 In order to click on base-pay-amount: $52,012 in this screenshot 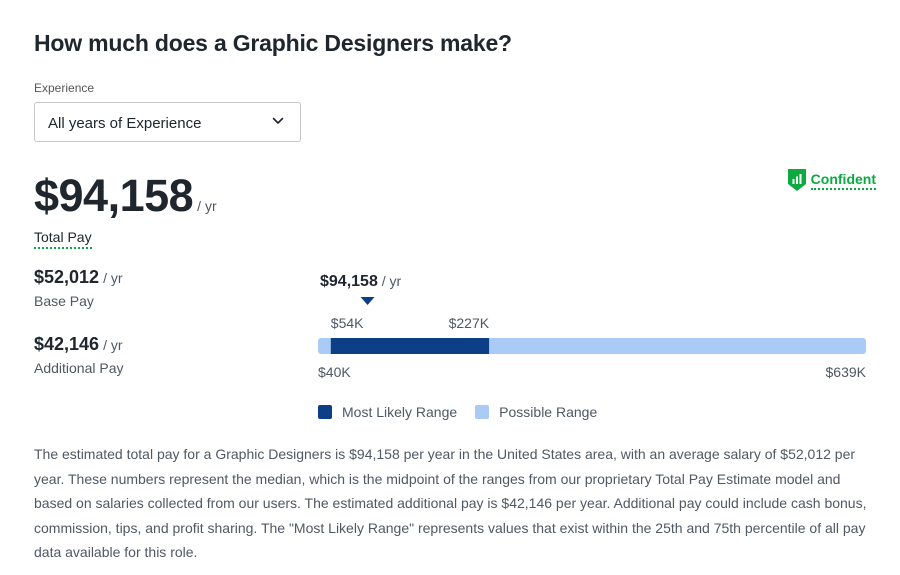, I will do `click(67, 277)`.